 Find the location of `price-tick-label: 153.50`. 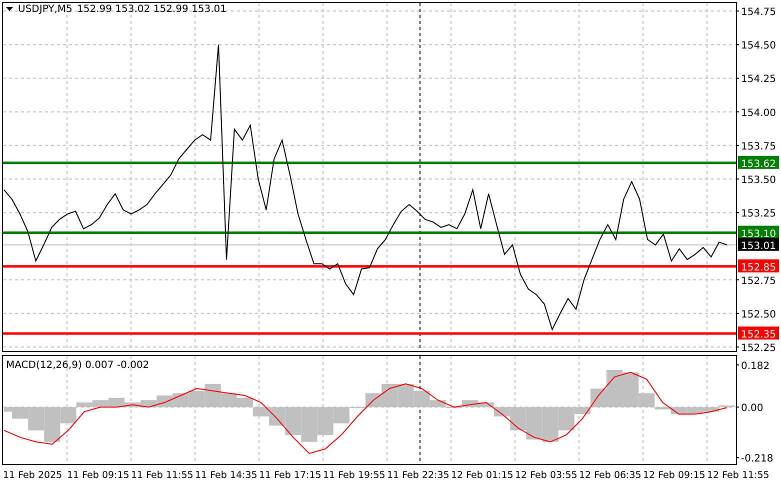

price-tick-label: 153.50 is located at coordinates (758, 180).